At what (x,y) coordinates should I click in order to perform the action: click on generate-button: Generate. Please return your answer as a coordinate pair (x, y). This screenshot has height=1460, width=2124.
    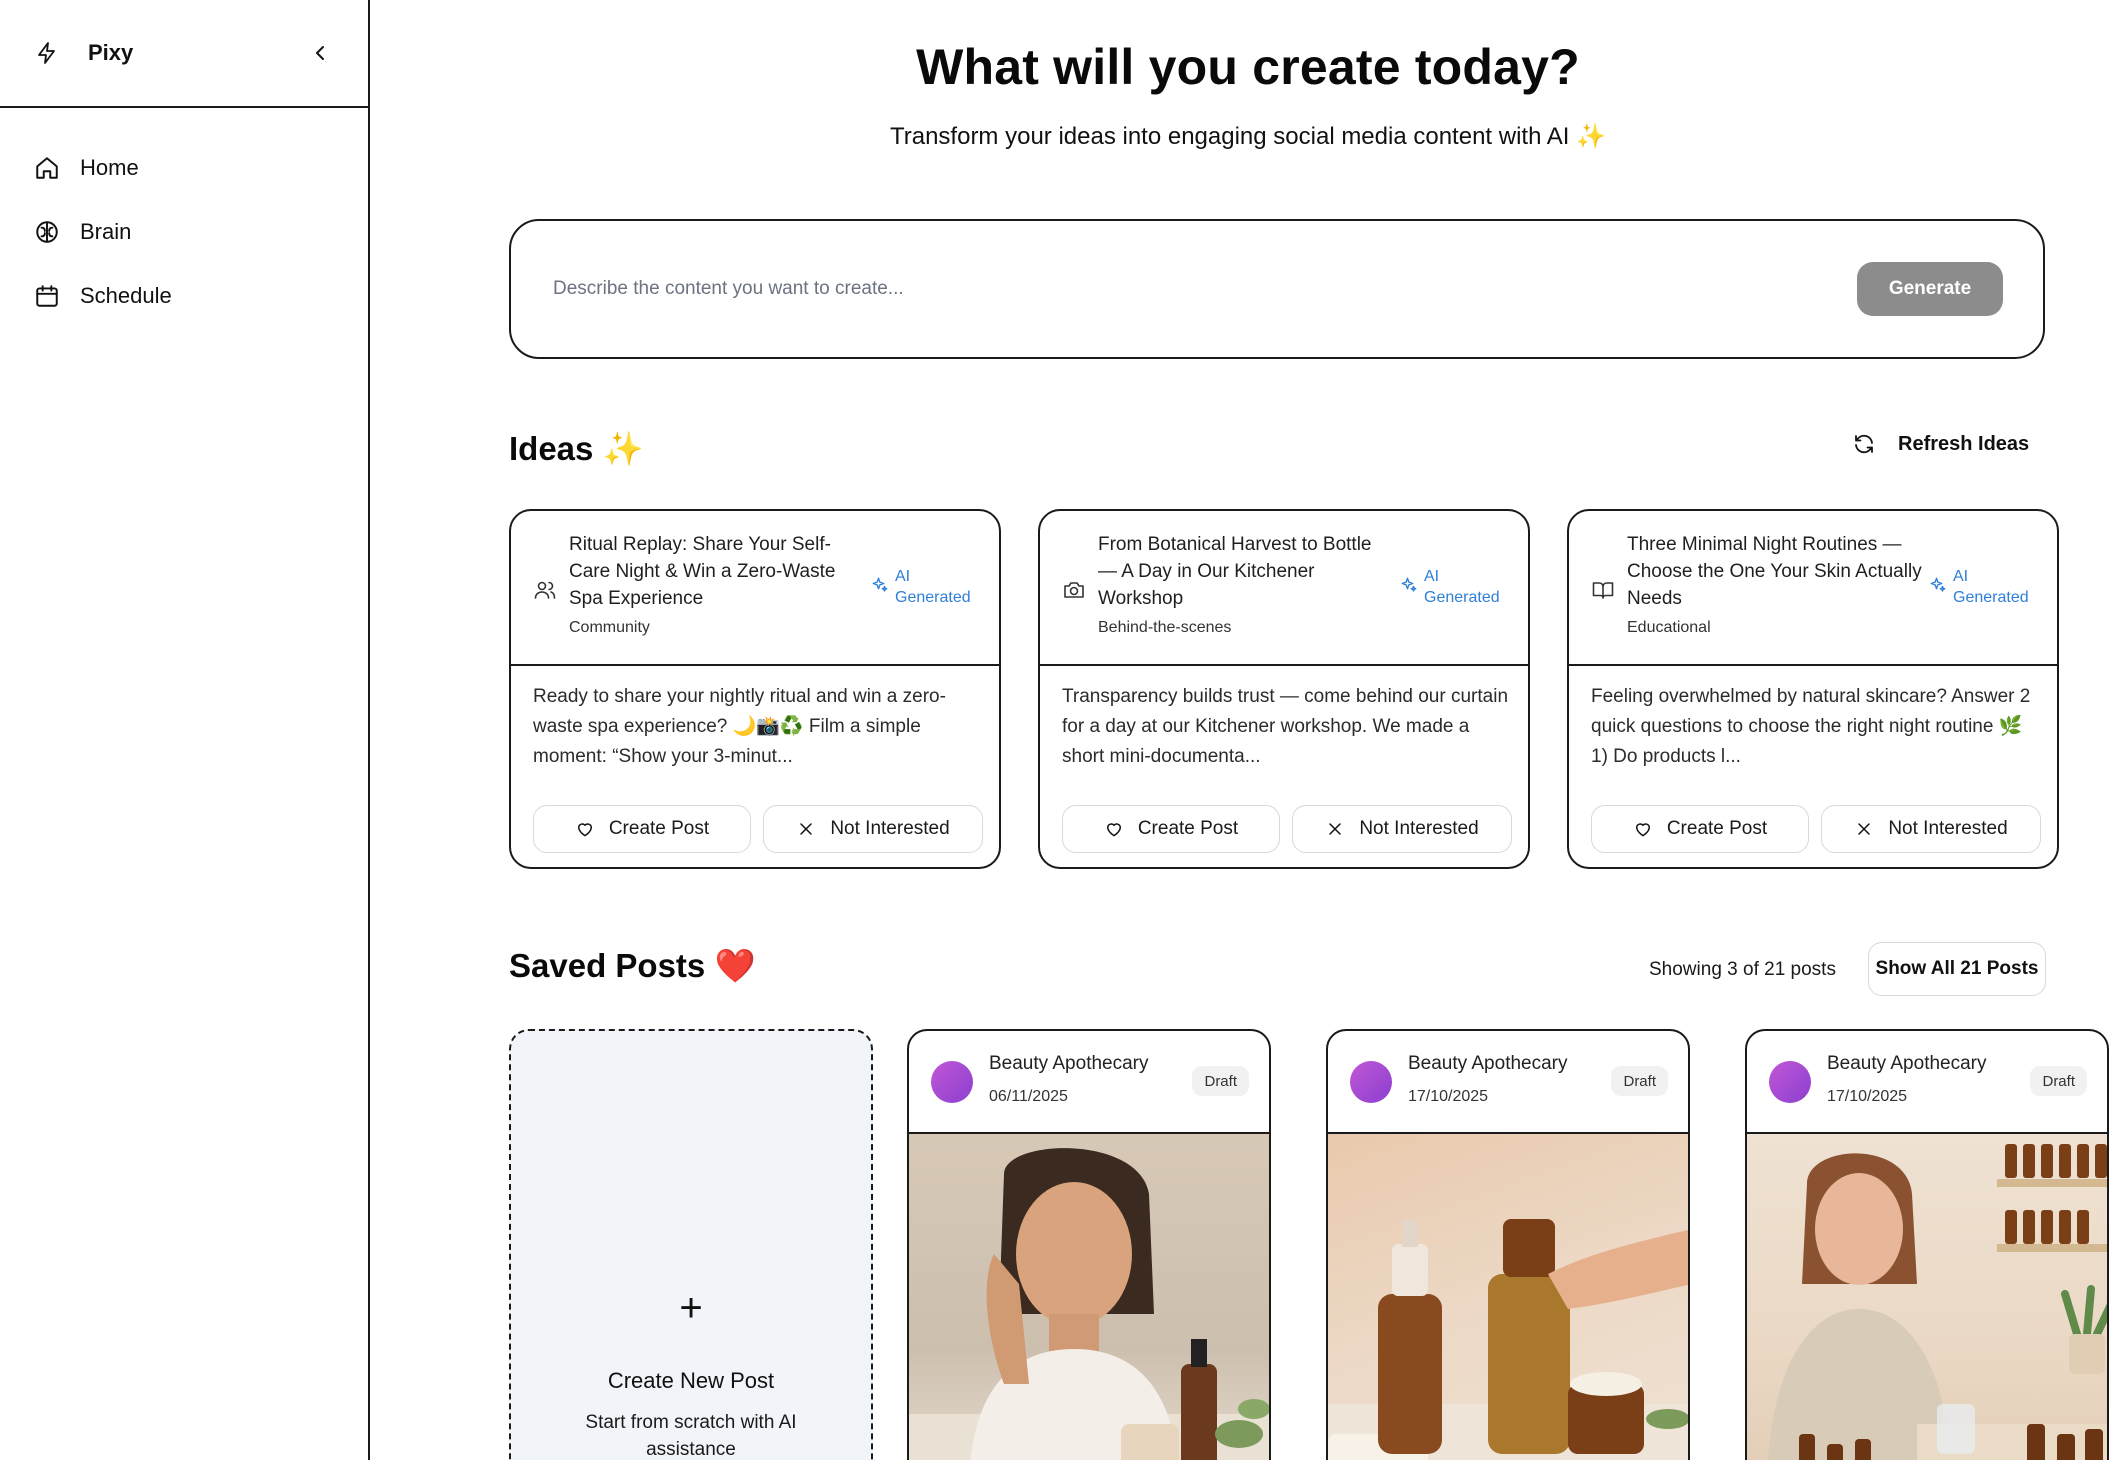
    Looking at the image, I should click on (1930, 289).